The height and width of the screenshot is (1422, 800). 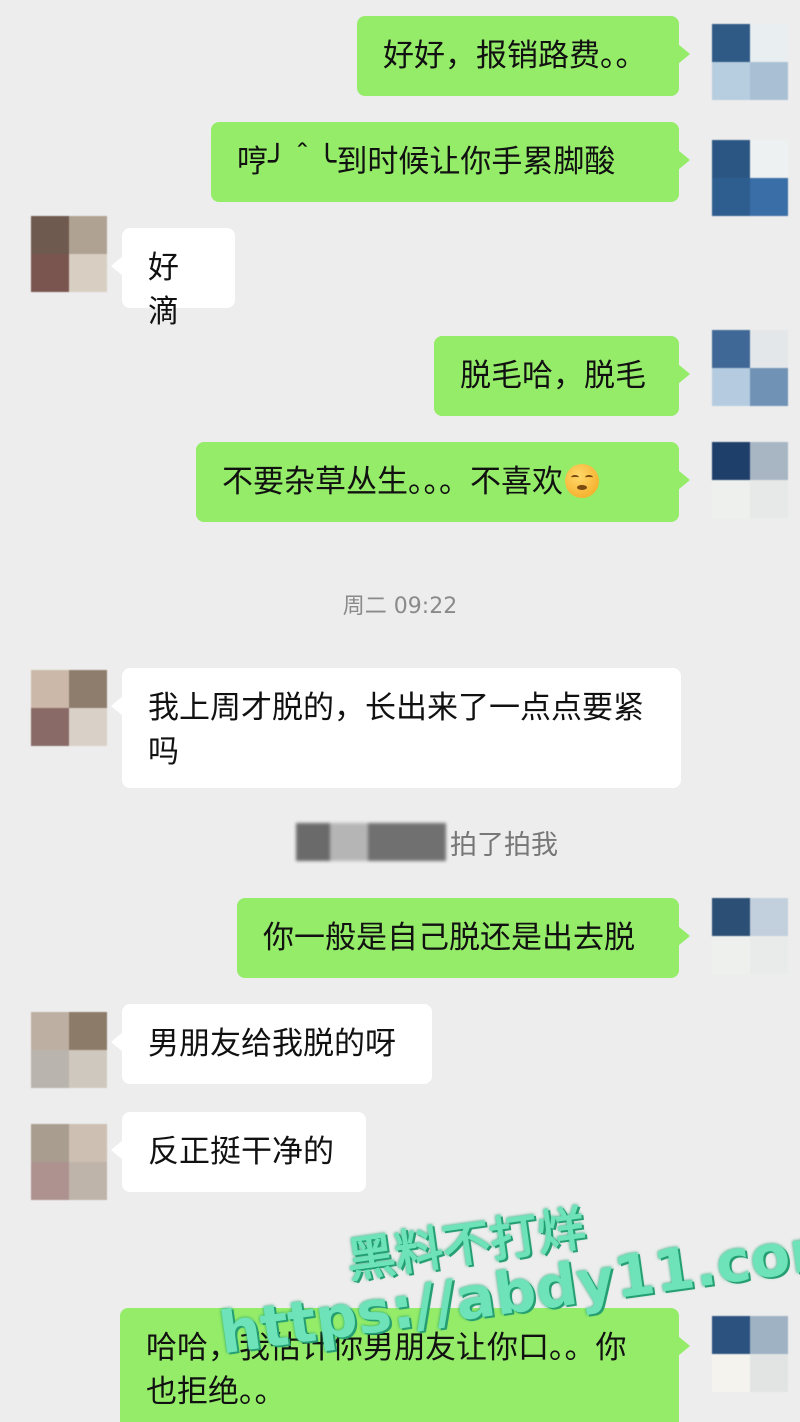 What do you see at coordinates (449, 938) in the screenshot?
I see `message-text: 你一般是自己脱还是出去脱` at bounding box center [449, 938].